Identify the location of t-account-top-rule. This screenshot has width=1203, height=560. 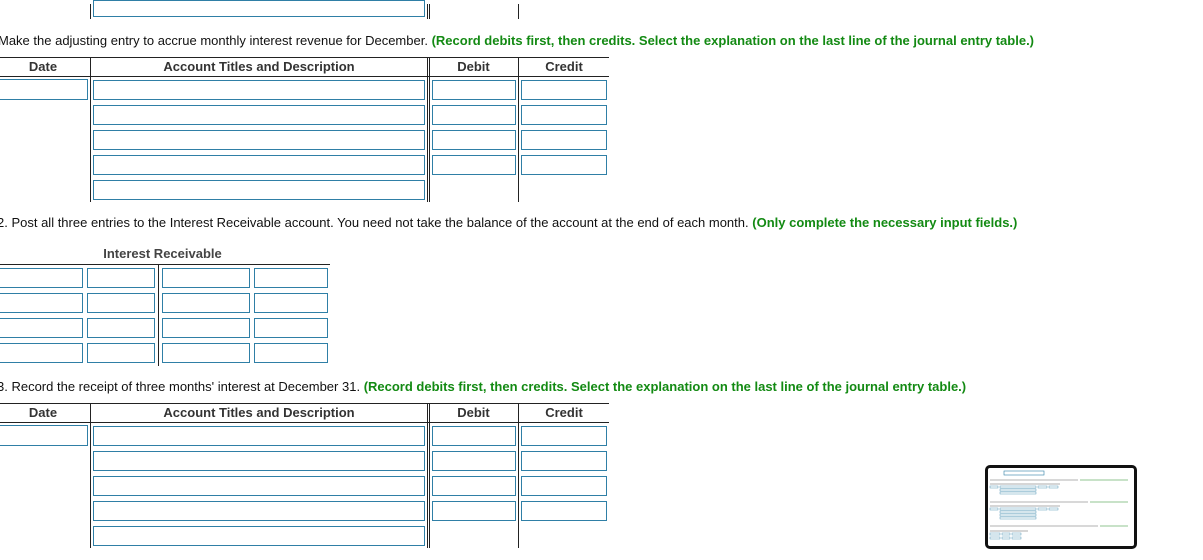
(165, 264).